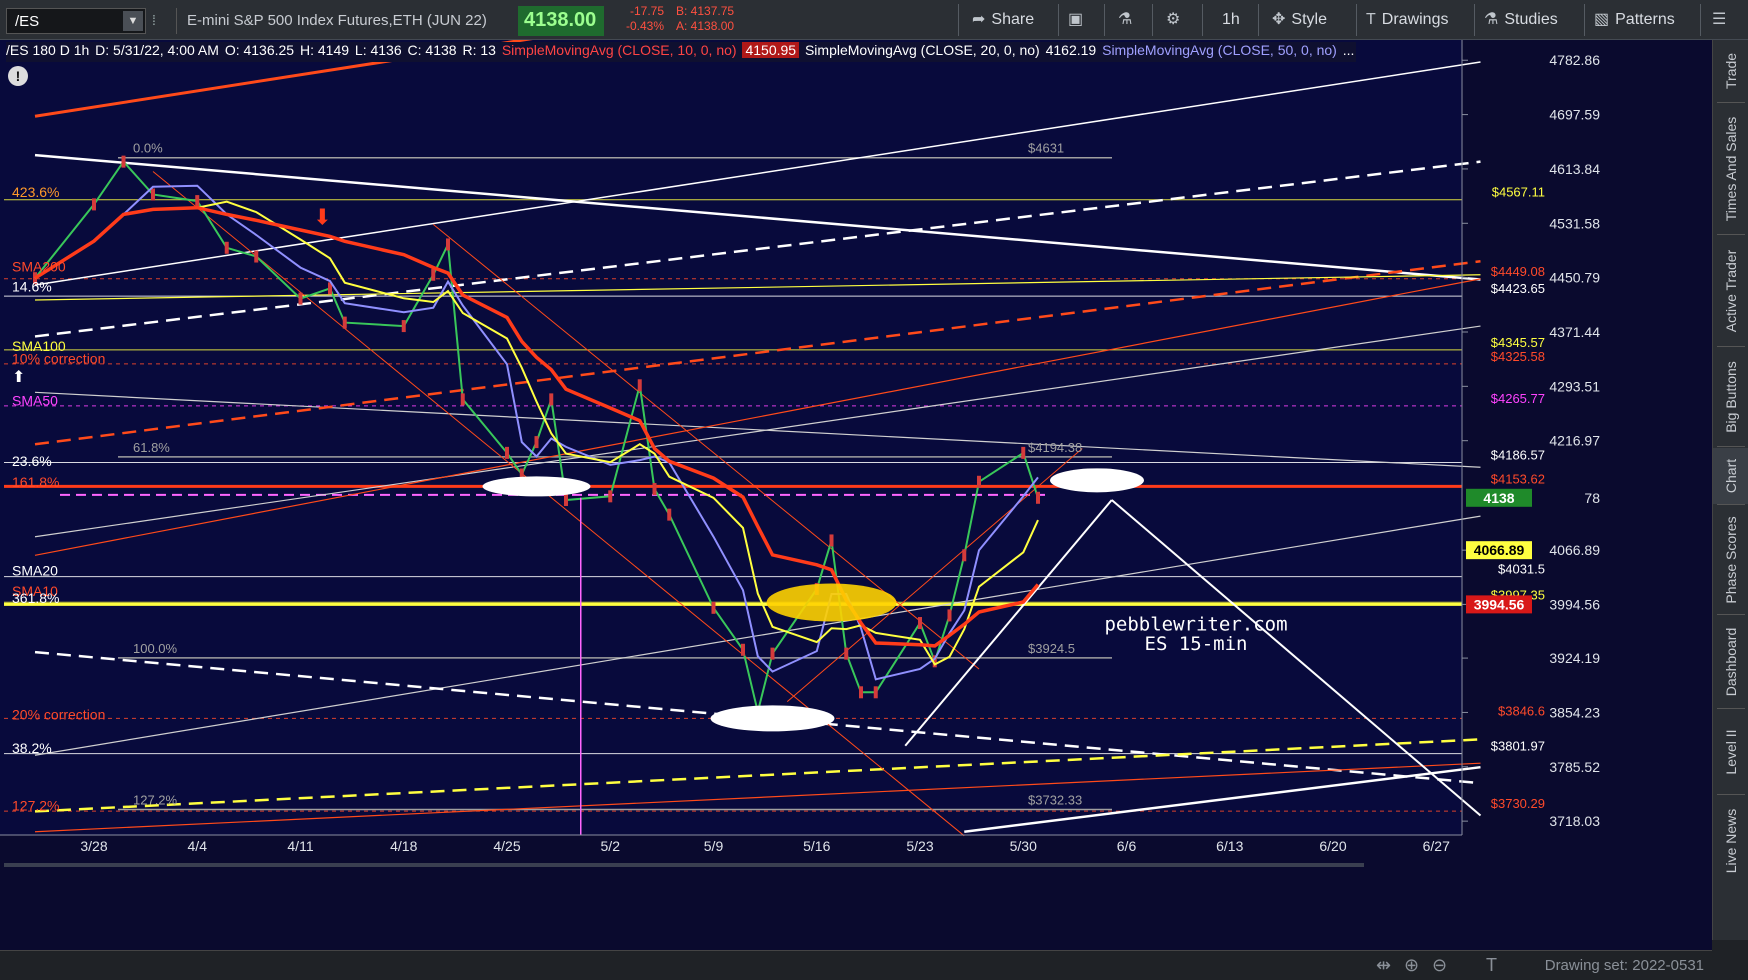 The image size is (1748, 980). Describe the element at coordinates (1518, 342) in the screenshot. I see `level-label: $4345.57` at that location.